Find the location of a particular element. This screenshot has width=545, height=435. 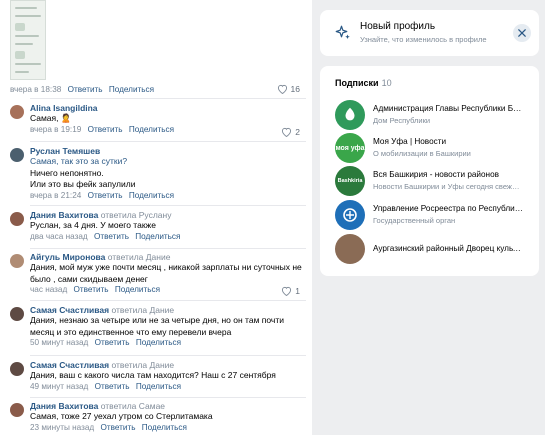

community-description: Дом Республики is located at coordinates (402, 120).